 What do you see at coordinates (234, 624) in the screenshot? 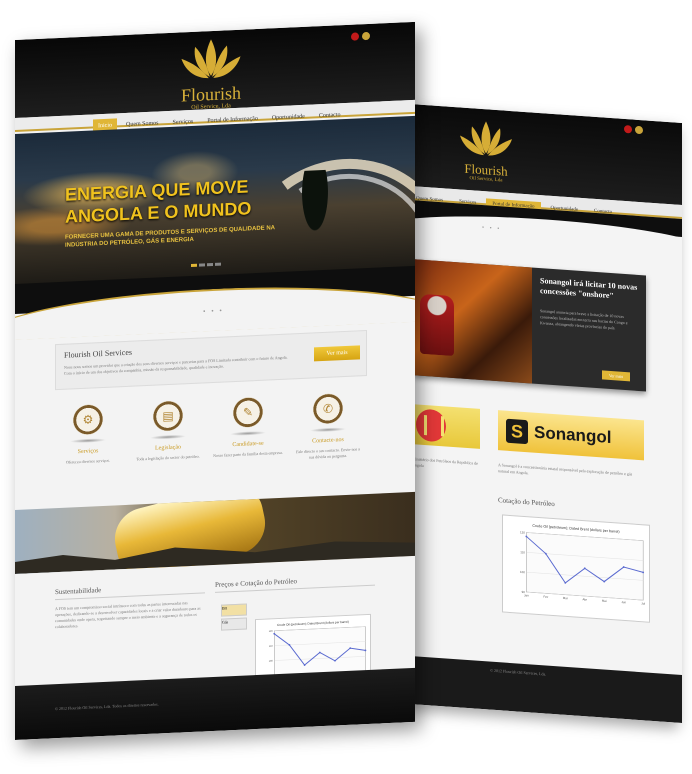
I see `price-tab: Gás` at bounding box center [234, 624].